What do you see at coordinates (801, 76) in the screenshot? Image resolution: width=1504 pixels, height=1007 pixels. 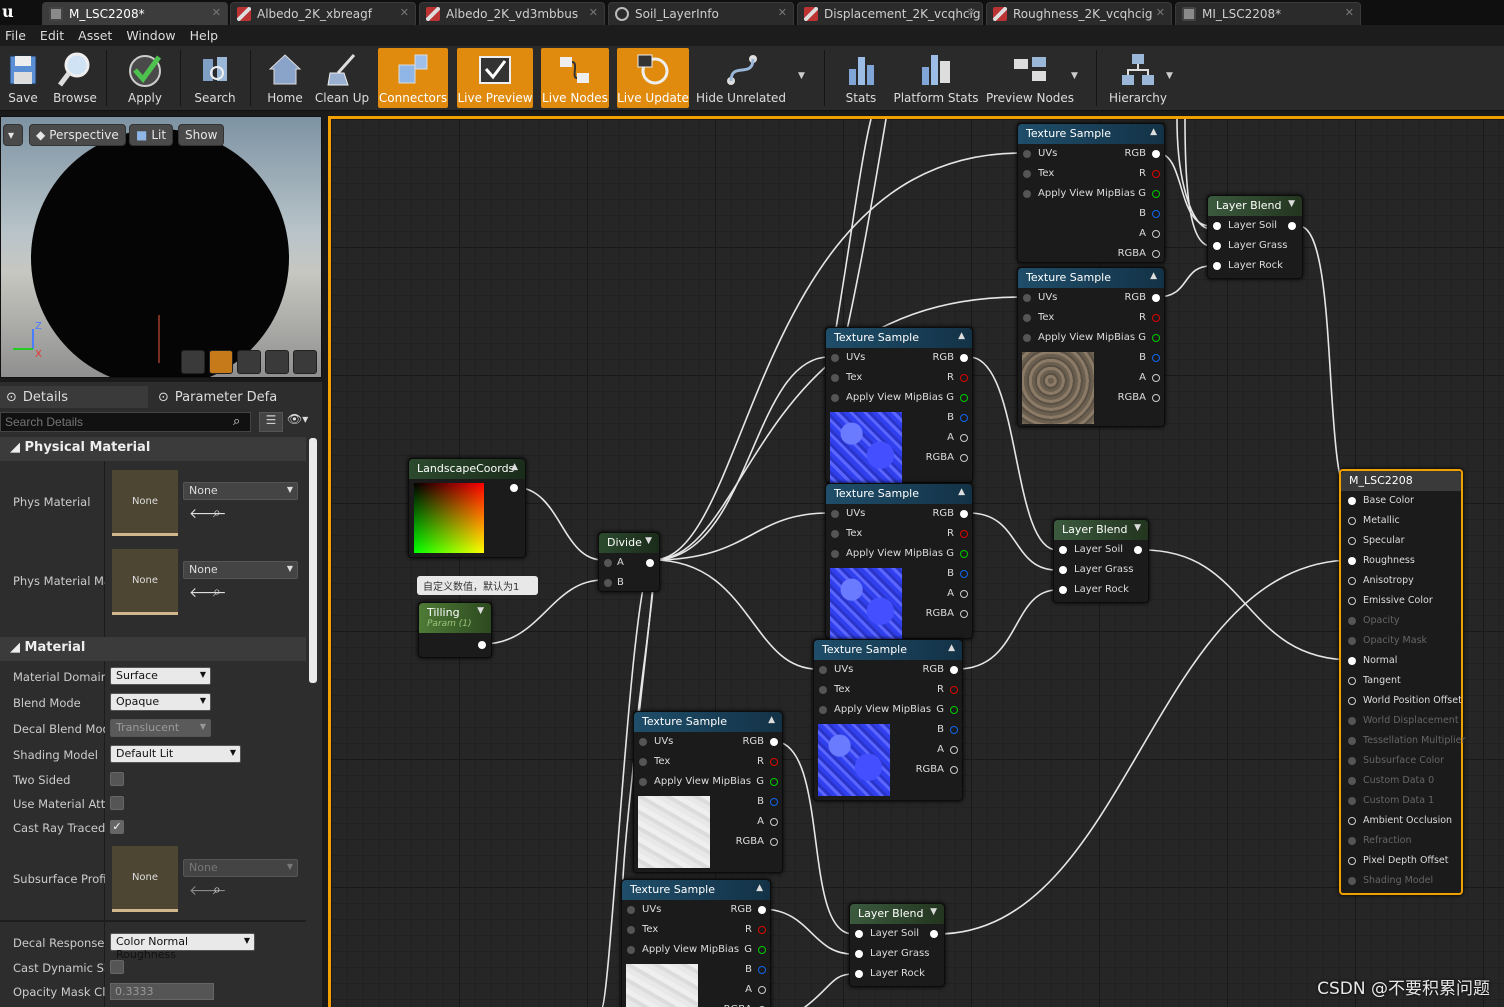 I see `chevron-down-icon: ▼` at bounding box center [801, 76].